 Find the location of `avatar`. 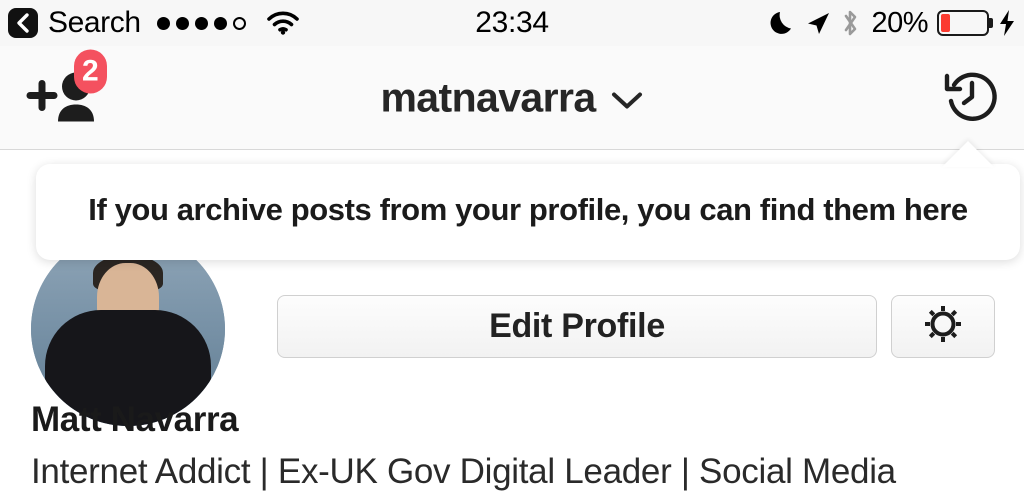

avatar is located at coordinates (128, 329).